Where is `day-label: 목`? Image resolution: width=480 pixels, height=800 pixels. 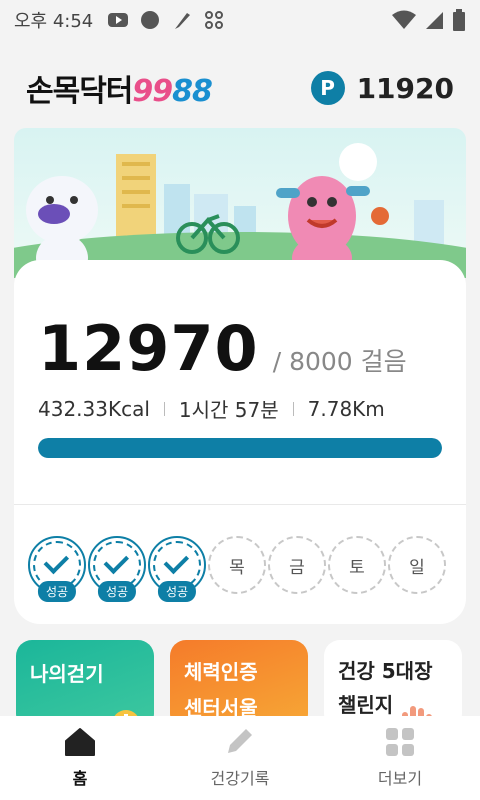
day-label: 목 is located at coordinates (237, 567).